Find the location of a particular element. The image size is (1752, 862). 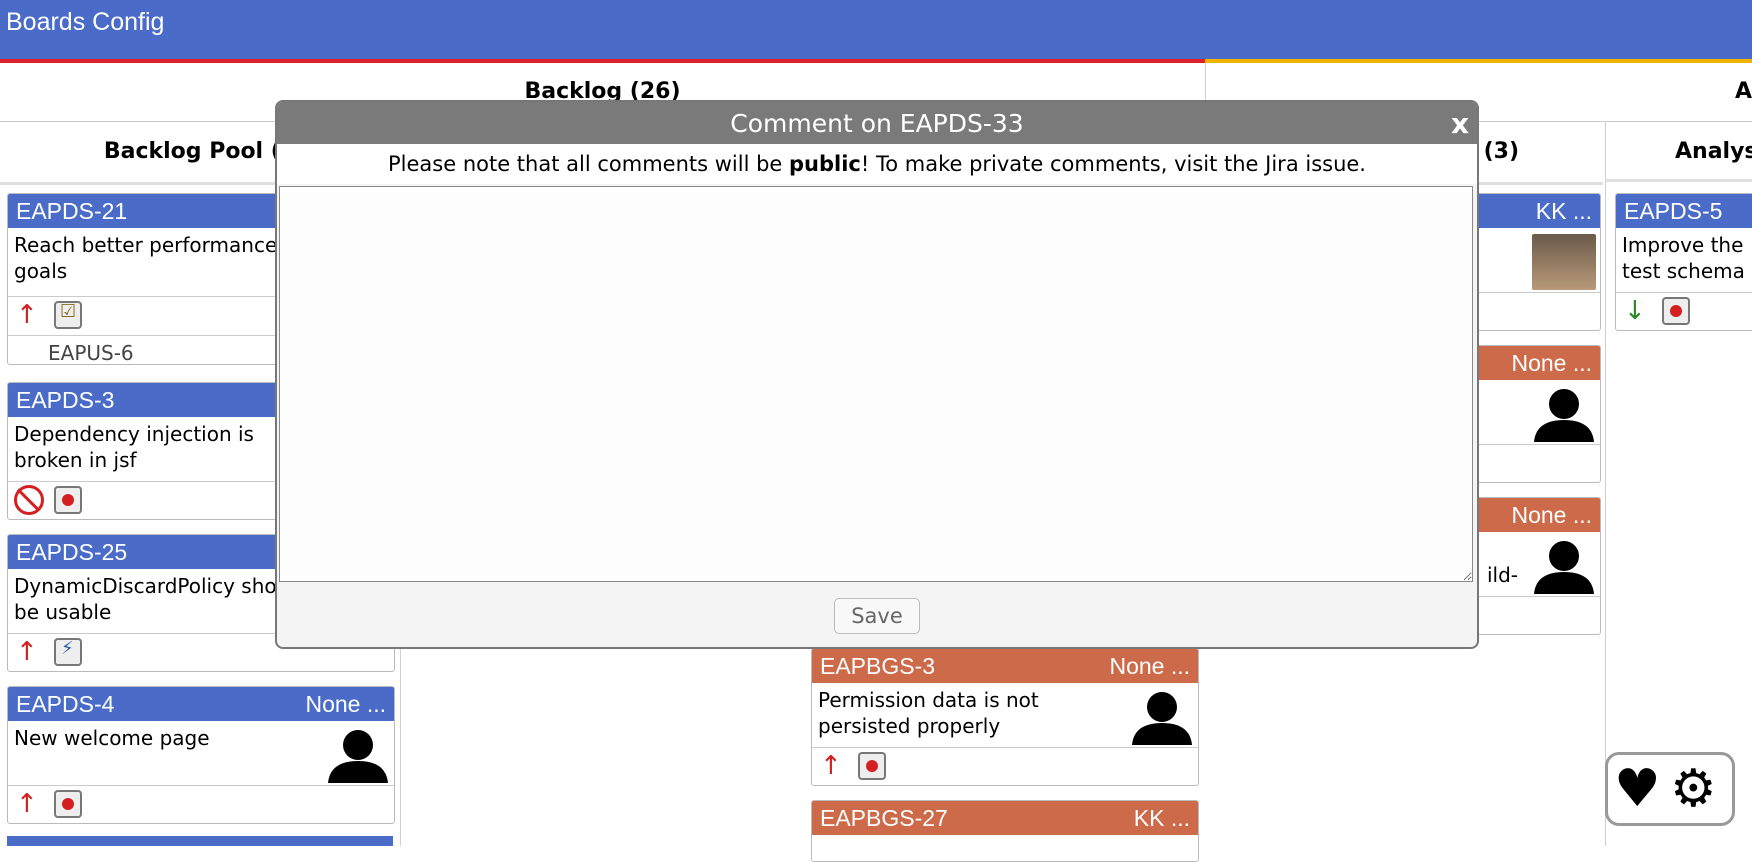

card-eapds-5: EAPDS-5 Improve the test schema ↓ is located at coordinates (1683, 262).